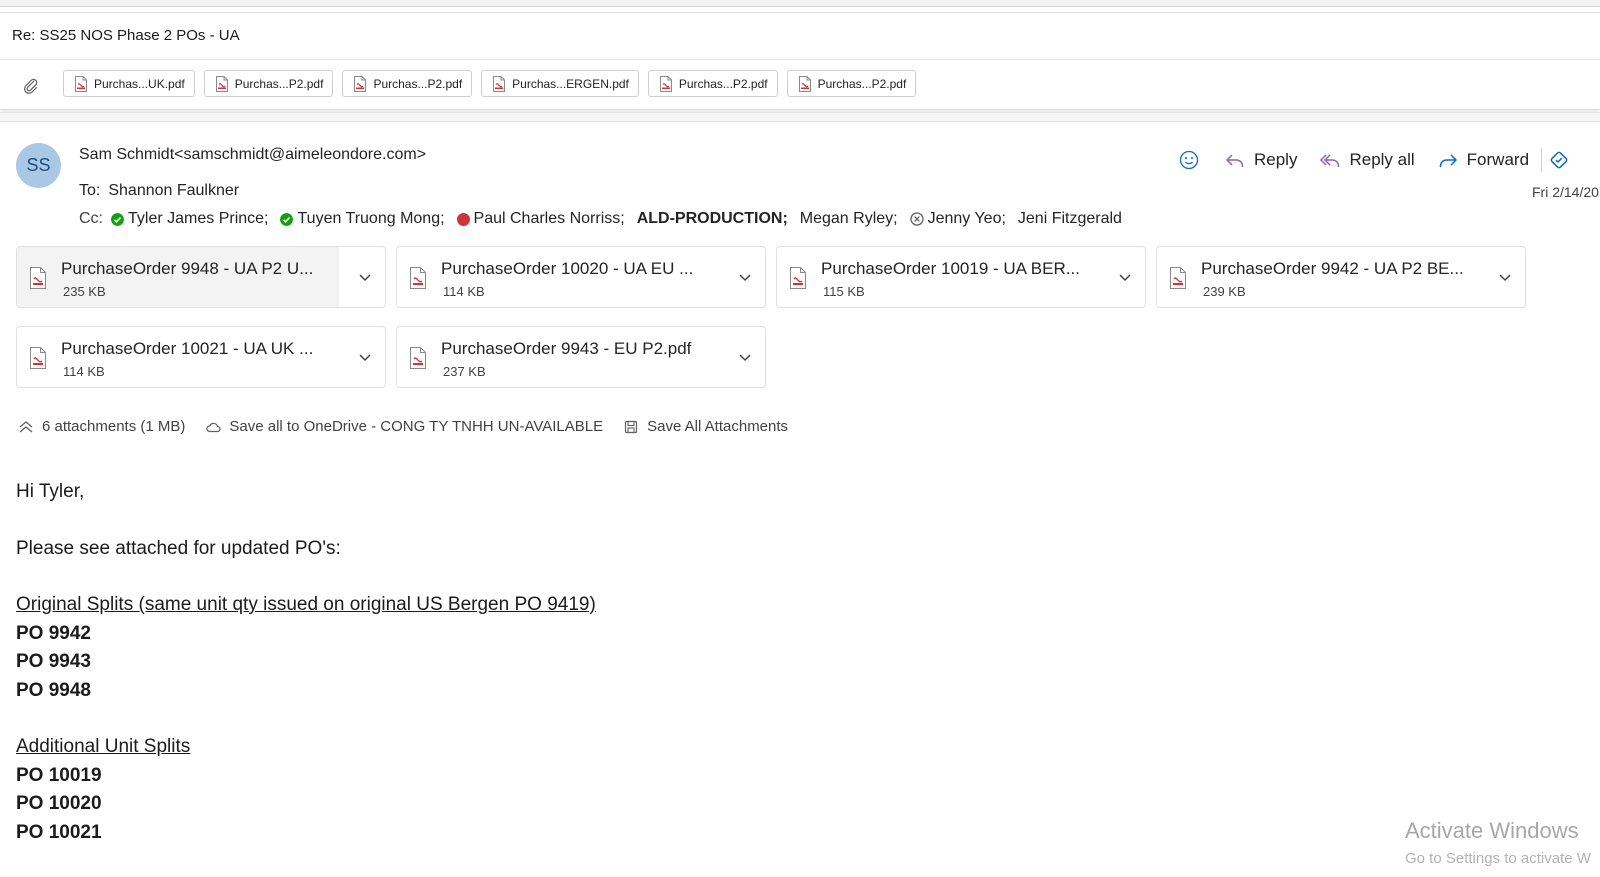 This screenshot has width=1600, height=877. Describe the element at coordinates (1498, 858) in the screenshot. I see `activation-watermark-subtext: Go to Settings to activate W` at that location.